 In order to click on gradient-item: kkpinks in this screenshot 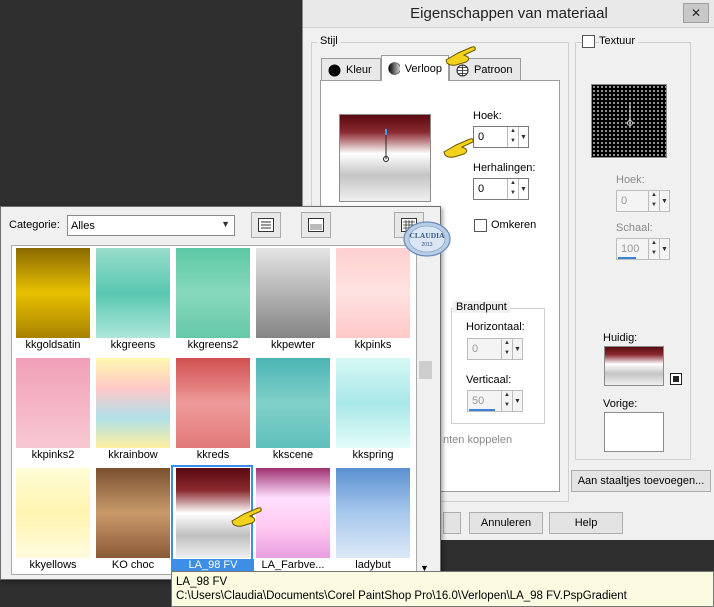, I will do `click(372, 301)`.